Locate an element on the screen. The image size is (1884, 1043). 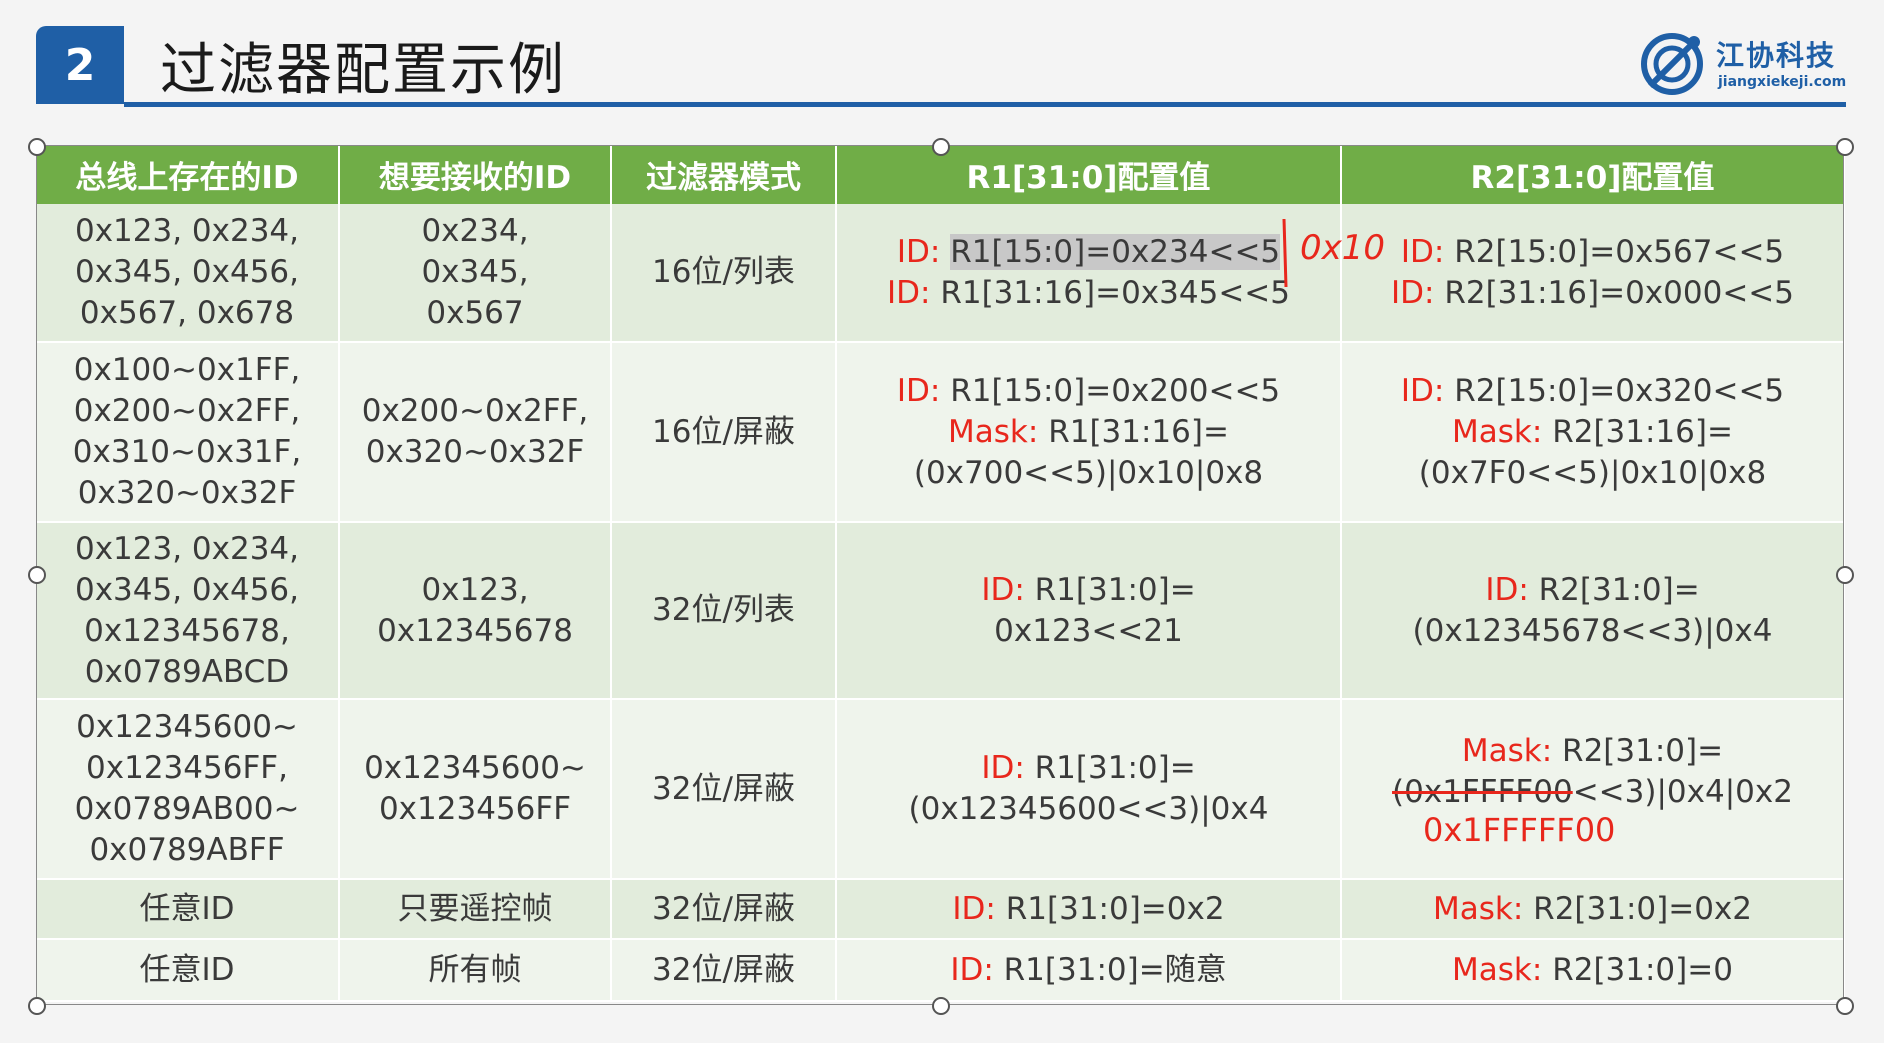
handwritten-annotation: 0x10 is located at coordinates (1333, 253).